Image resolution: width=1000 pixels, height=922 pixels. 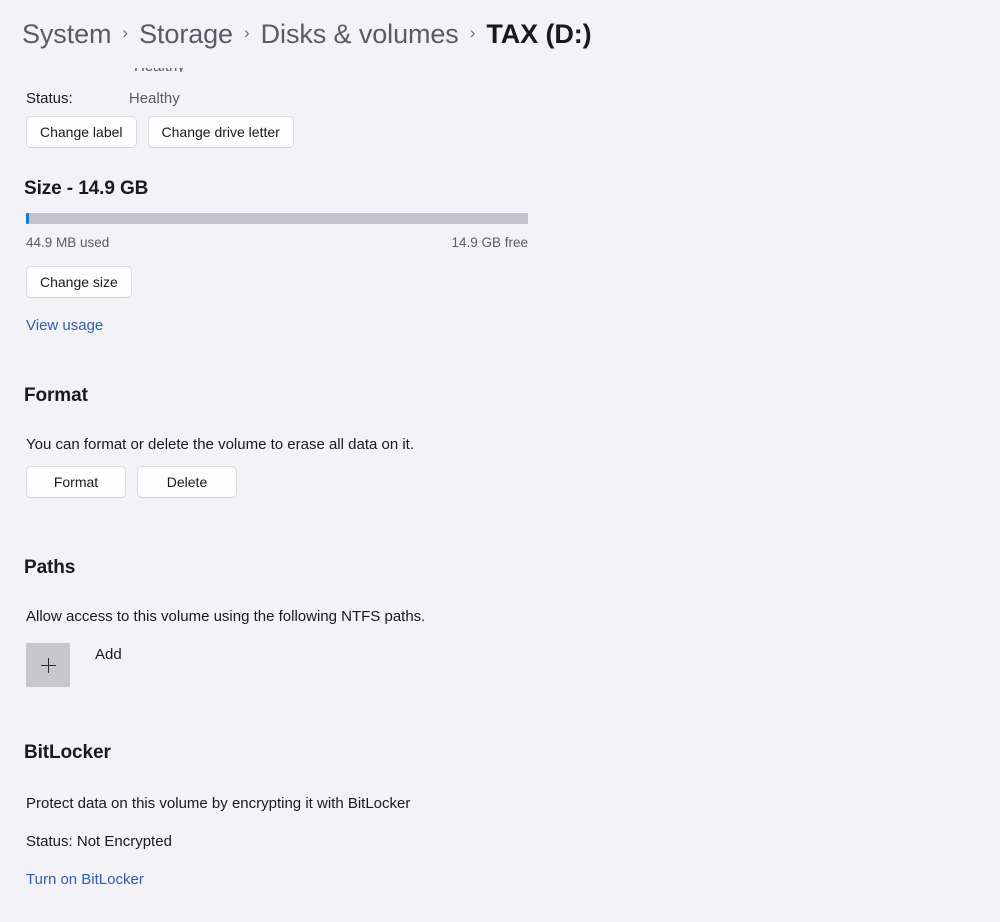 What do you see at coordinates (85, 879) in the screenshot?
I see `turn-on-bitlocker-link: Turn on BitLocker` at bounding box center [85, 879].